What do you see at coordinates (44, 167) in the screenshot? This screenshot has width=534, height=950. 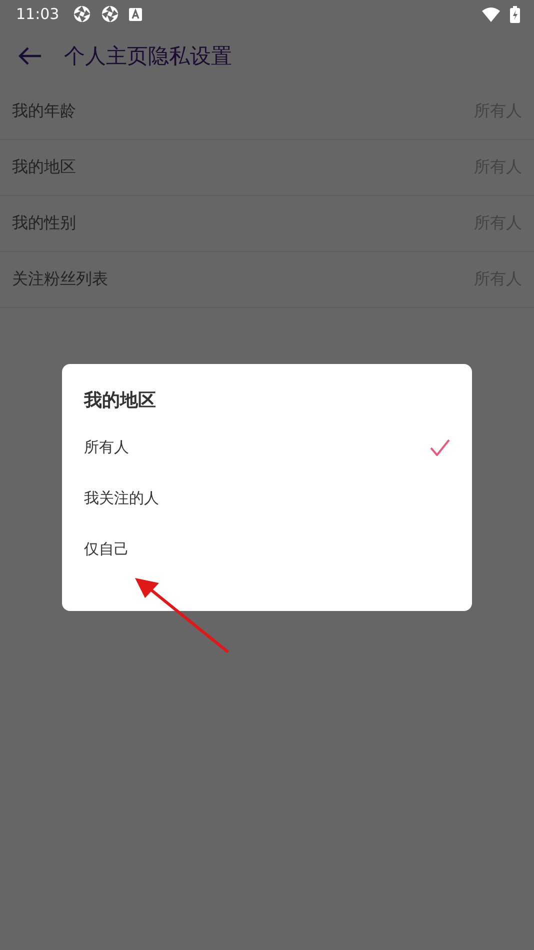 I see `setting-label: 我的地区` at bounding box center [44, 167].